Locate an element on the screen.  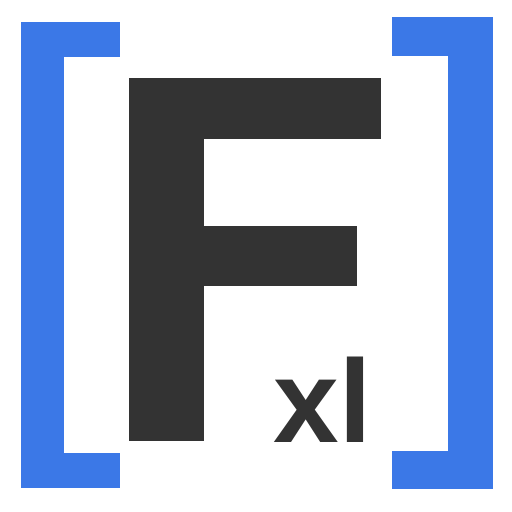
logo-subscript: xl is located at coordinates (322, 402).